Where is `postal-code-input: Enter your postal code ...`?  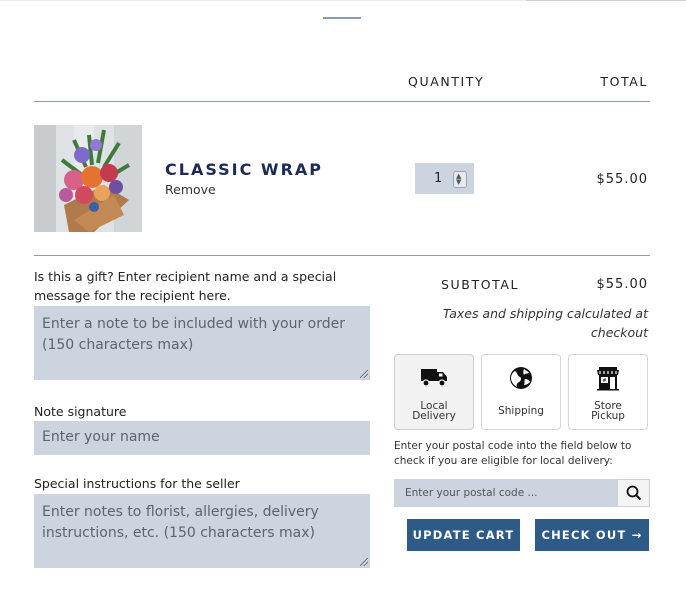
postal-code-input: Enter your postal code ... is located at coordinates (505, 493).